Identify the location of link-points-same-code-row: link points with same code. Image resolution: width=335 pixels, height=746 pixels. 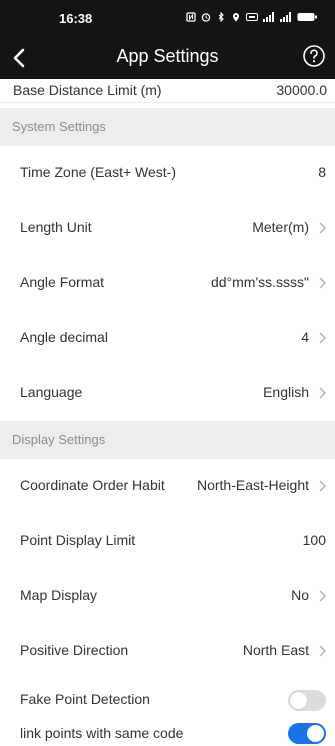
(167, 734).